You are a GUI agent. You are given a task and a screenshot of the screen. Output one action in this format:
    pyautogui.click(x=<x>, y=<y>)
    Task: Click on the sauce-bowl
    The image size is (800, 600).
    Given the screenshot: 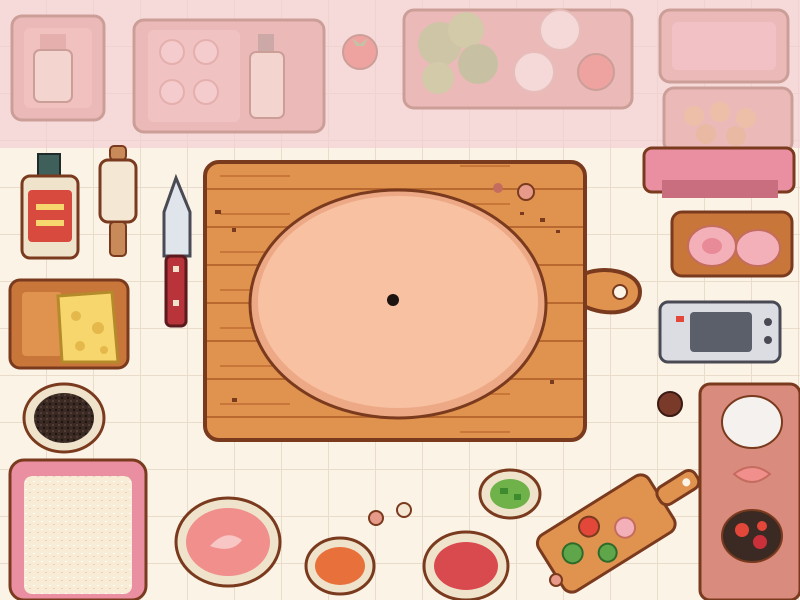 What is the action you would take?
    pyautogui.click(x=228, y=542)
    